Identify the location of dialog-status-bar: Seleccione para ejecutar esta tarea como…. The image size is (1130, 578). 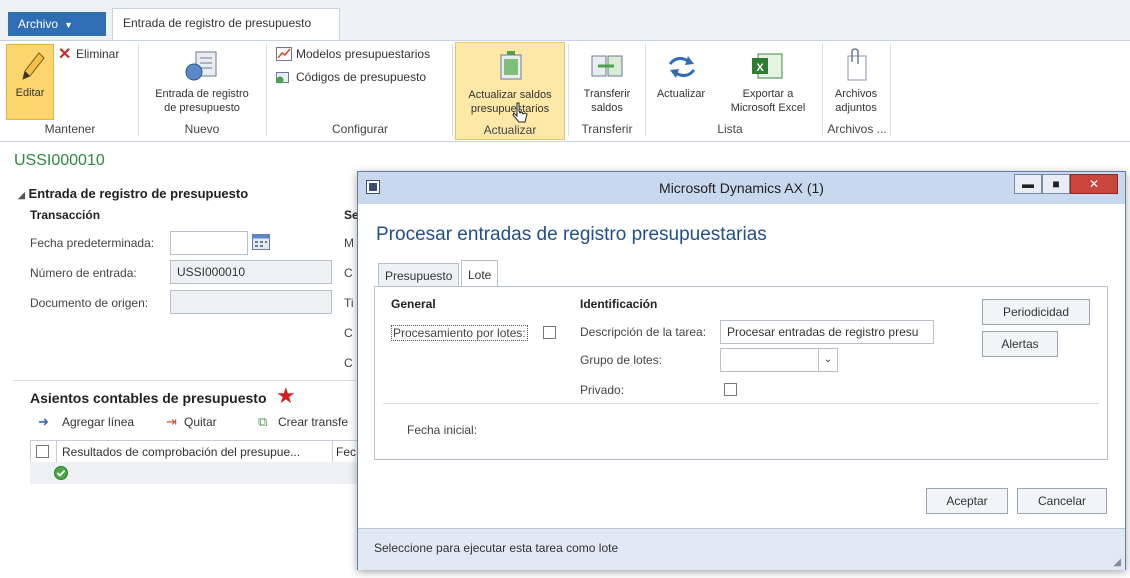
(741, 549).